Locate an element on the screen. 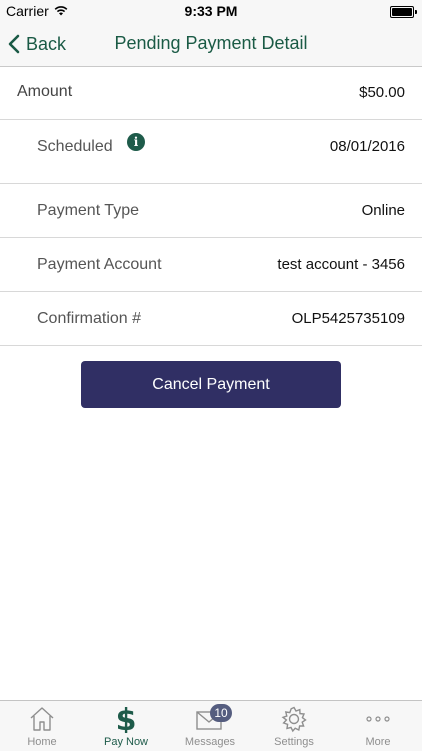 The width and height of the screenshot is (422, 751). confirmation-row: Confirmation # OLP5425735109 is located at coordinates (211, 319).